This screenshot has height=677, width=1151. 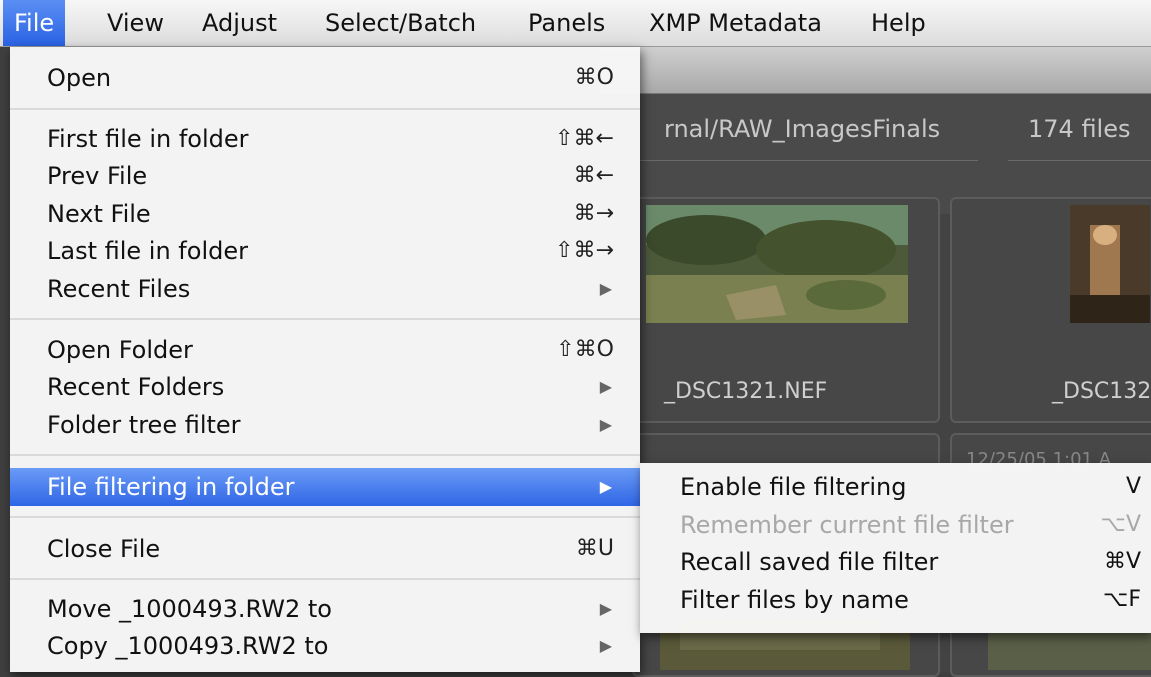 What do you see at coordinates (325, 251) in the screenshot?
I see `menu-item-last-file: Last file in folder ⇧⌘→` at bounding box center [325, 251].